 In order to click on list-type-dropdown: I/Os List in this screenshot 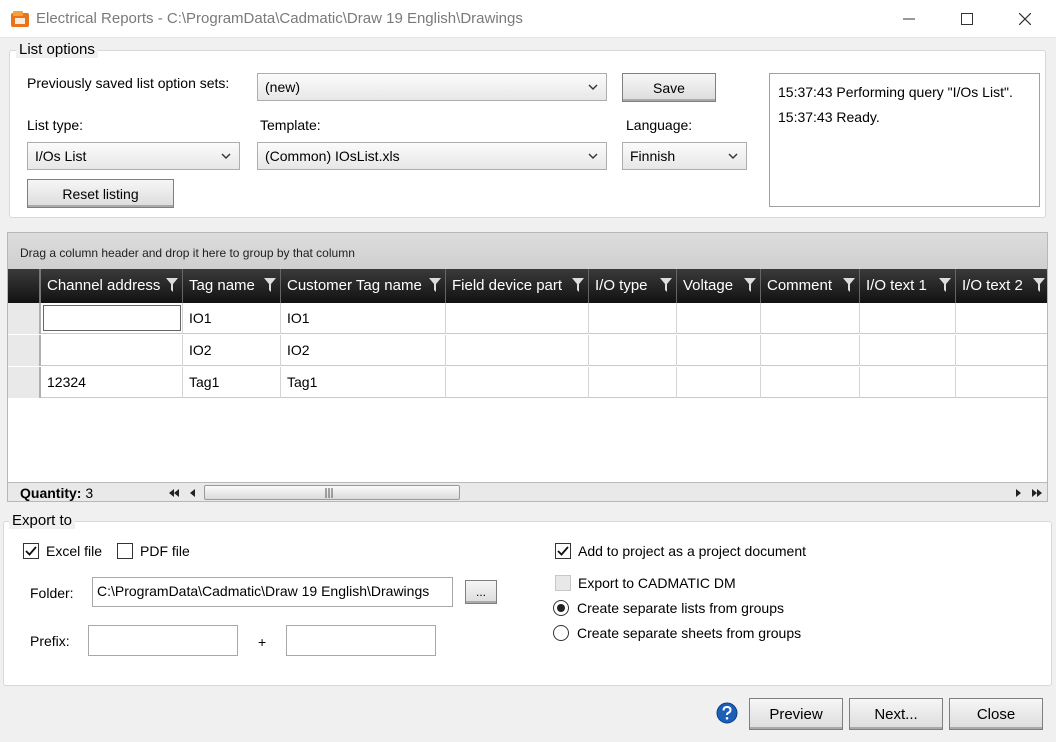, I will do `click(133, 156)`.